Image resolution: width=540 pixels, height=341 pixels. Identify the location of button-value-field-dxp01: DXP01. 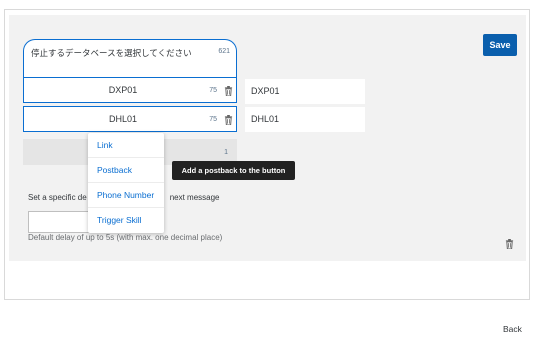
(305, 91).